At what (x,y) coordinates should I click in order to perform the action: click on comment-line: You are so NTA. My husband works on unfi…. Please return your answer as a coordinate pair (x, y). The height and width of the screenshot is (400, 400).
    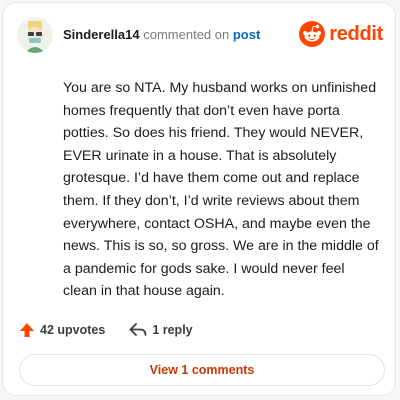
    Looking at the image, I should click on (220, 88).